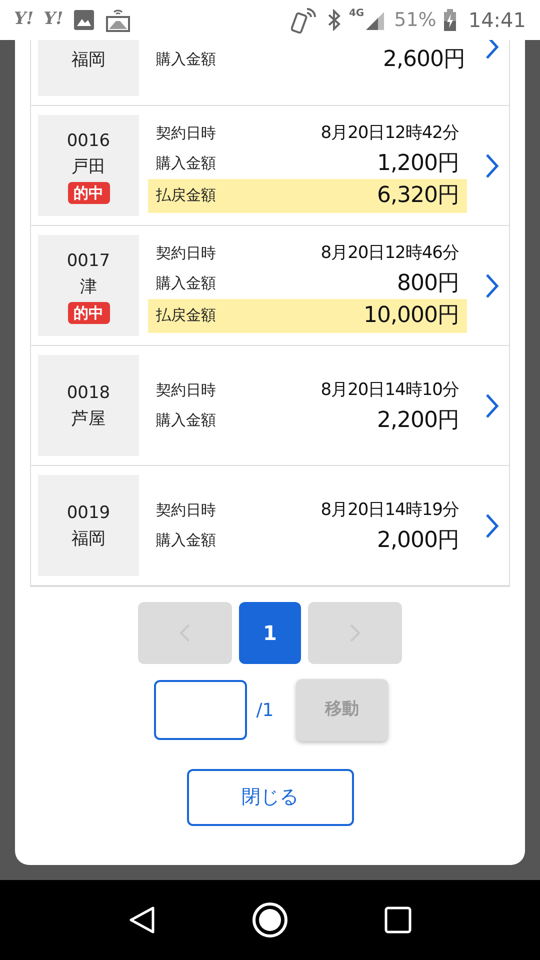 The width and height of the screenshot is (540, 960). What do you see at coordinates (89, 167) in the screenshot?
I see `venue-name: 戸田` at bounding box center [89, 167].